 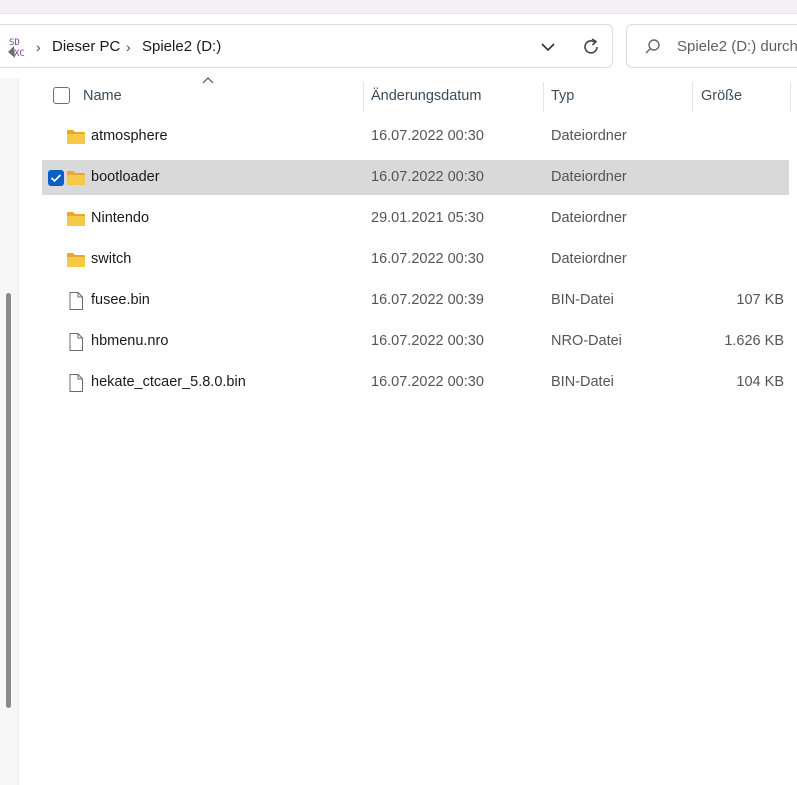 I want to click on select-all-checkbox, so click(x=61, y=95).